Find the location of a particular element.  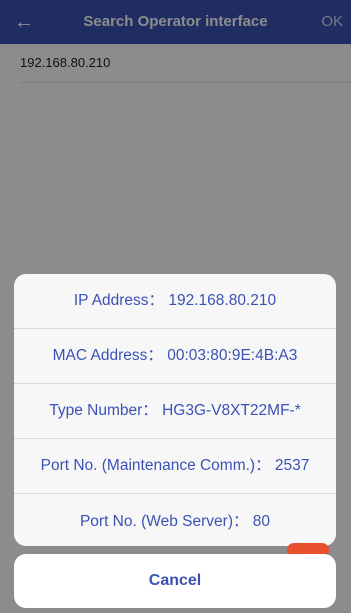

ip-address-row: IP Address： 192.168.80.210 is located at coordinates (175, 301).